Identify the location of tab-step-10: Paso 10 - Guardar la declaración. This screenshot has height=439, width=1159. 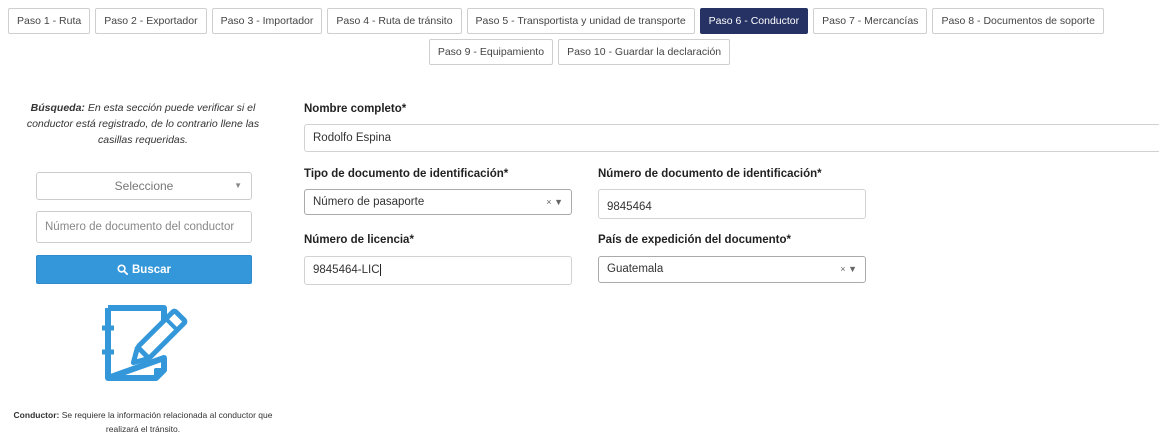
(644, 52).